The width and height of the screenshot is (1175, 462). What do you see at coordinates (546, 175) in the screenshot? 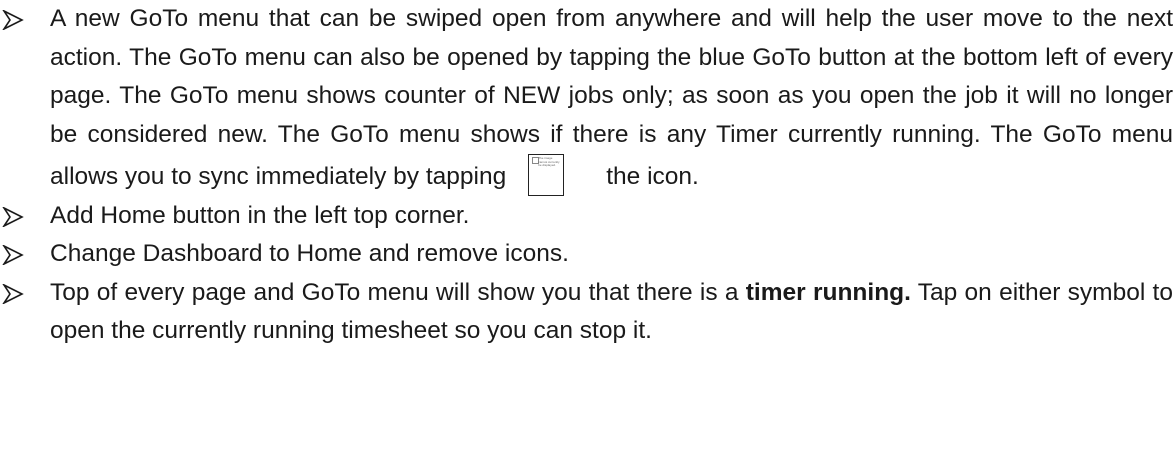
I see `broken-image-icon: The image cannot currently be displayed.` at bounding box center [546, 175].